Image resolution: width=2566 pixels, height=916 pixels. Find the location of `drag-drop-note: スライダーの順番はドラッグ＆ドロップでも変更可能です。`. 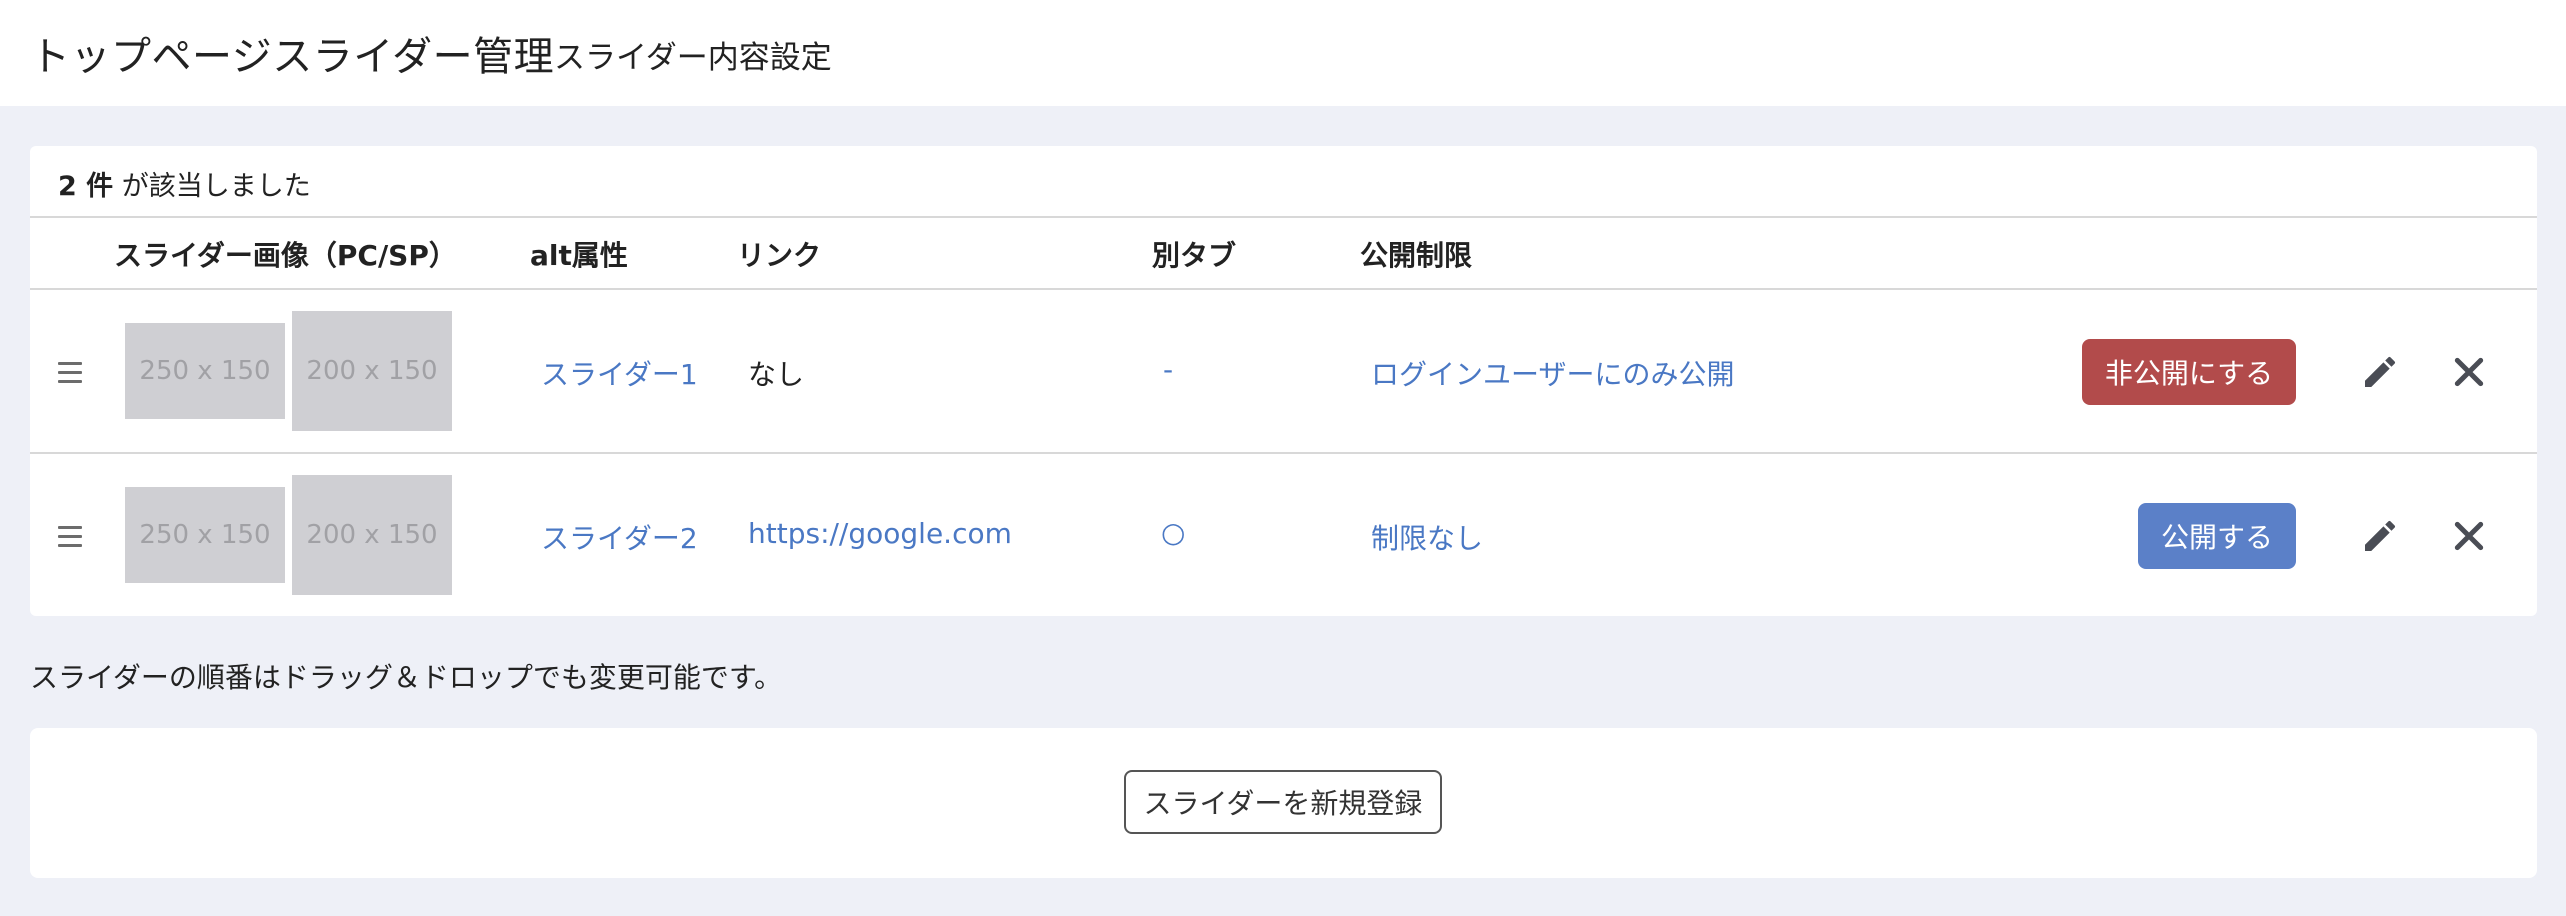

drag-drop-note: スライダーの順番はドラッグ＆ドロップでも変更可能です。 is located at coordinates (406, 677).